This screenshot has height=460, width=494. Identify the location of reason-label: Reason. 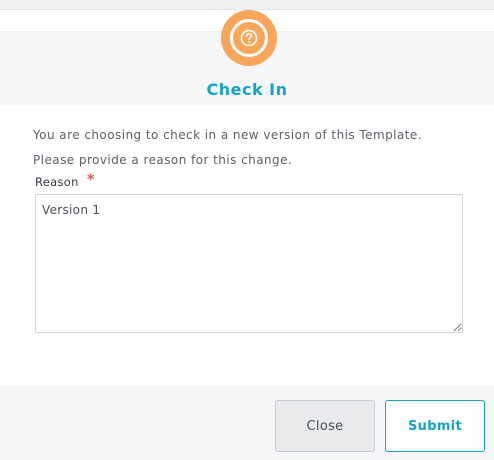
(57, 182).